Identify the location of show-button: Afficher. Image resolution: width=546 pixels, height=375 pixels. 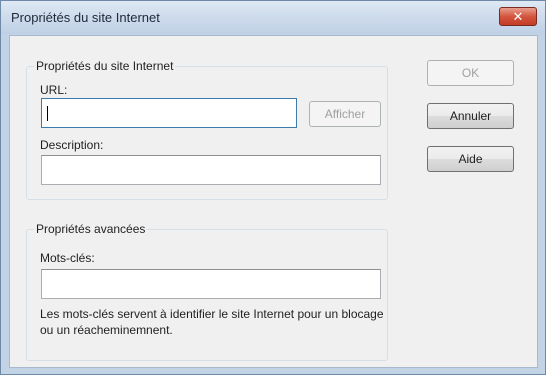
(345, 114).